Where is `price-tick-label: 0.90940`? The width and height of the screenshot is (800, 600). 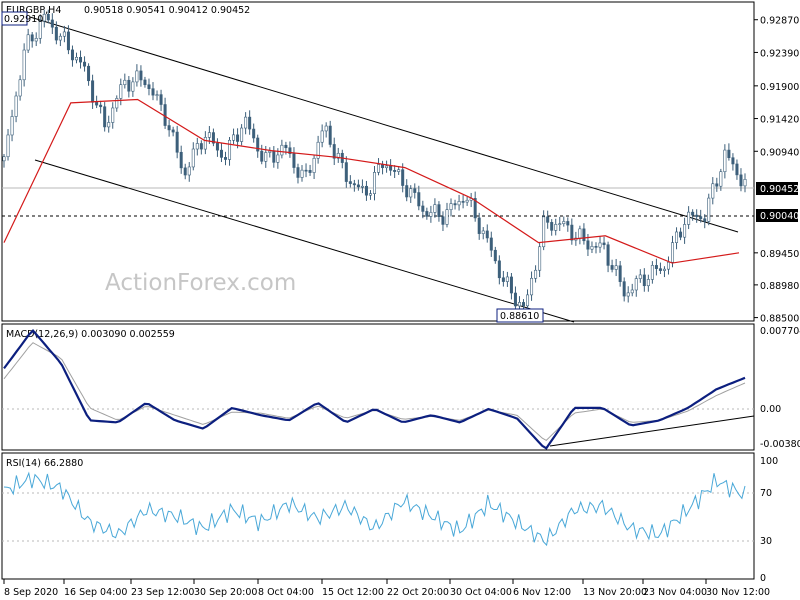
price-tick-label: 0.90940 is located at coordinates (779, 152).